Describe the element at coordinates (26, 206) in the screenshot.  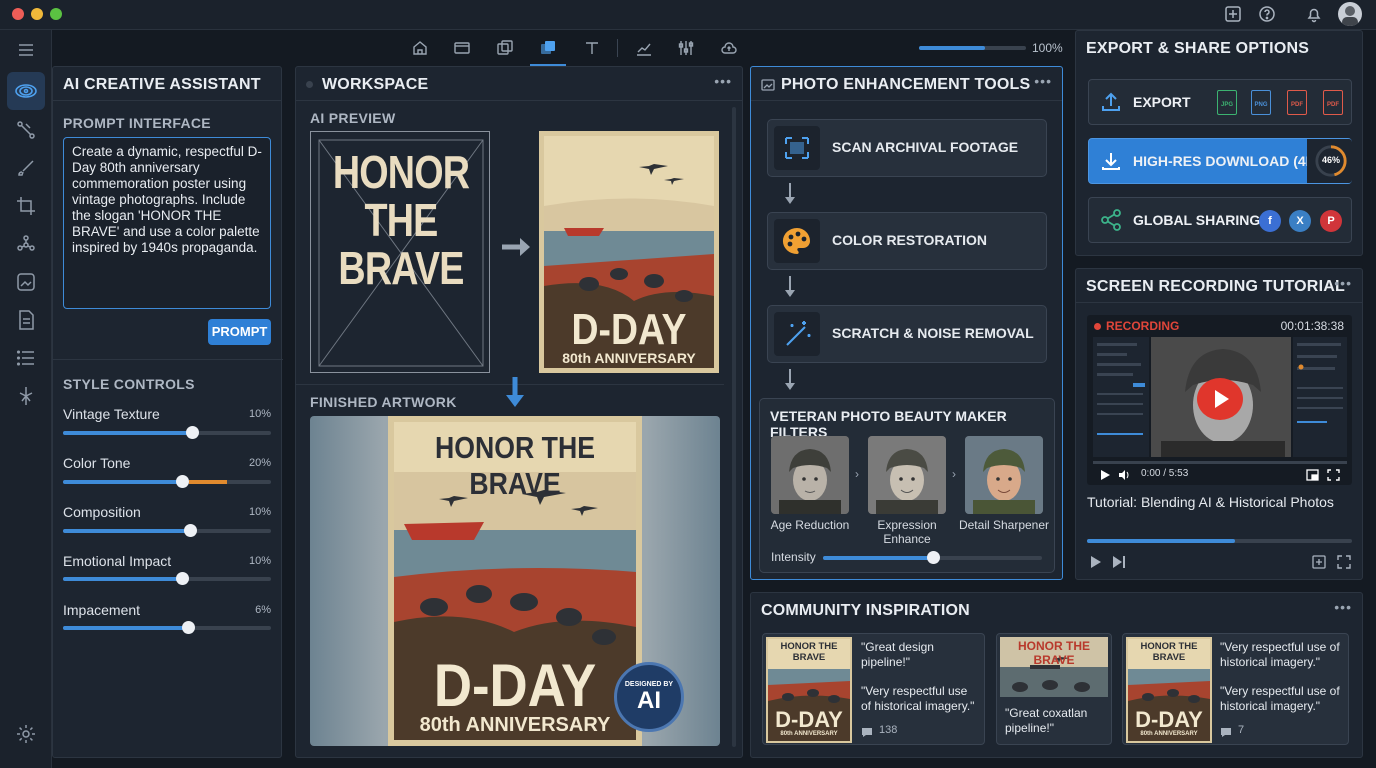
I see `crop-icon` at that location.